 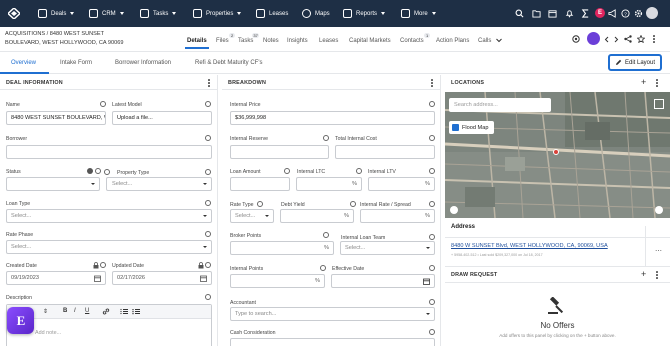 I want to click on search-icon, so click(x=519, y=13).